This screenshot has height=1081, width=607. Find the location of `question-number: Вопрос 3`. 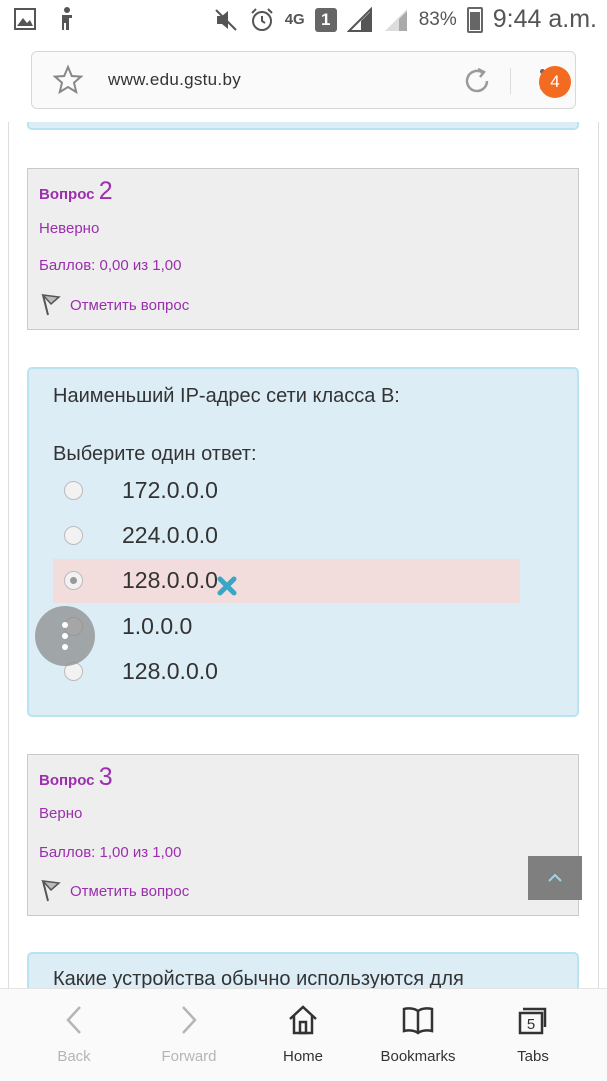

question-number: Вопрос 3 is located at coordinates (76, 777).